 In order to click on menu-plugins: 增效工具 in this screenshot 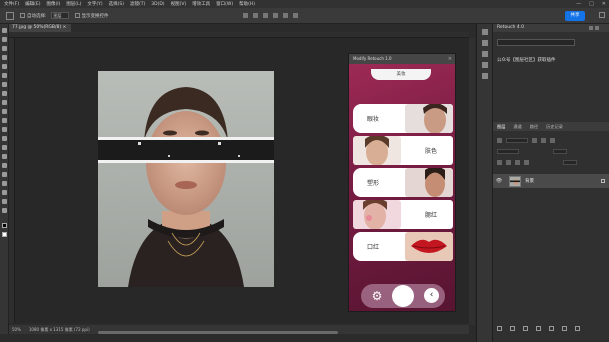, I will do `click(201, 4)`.